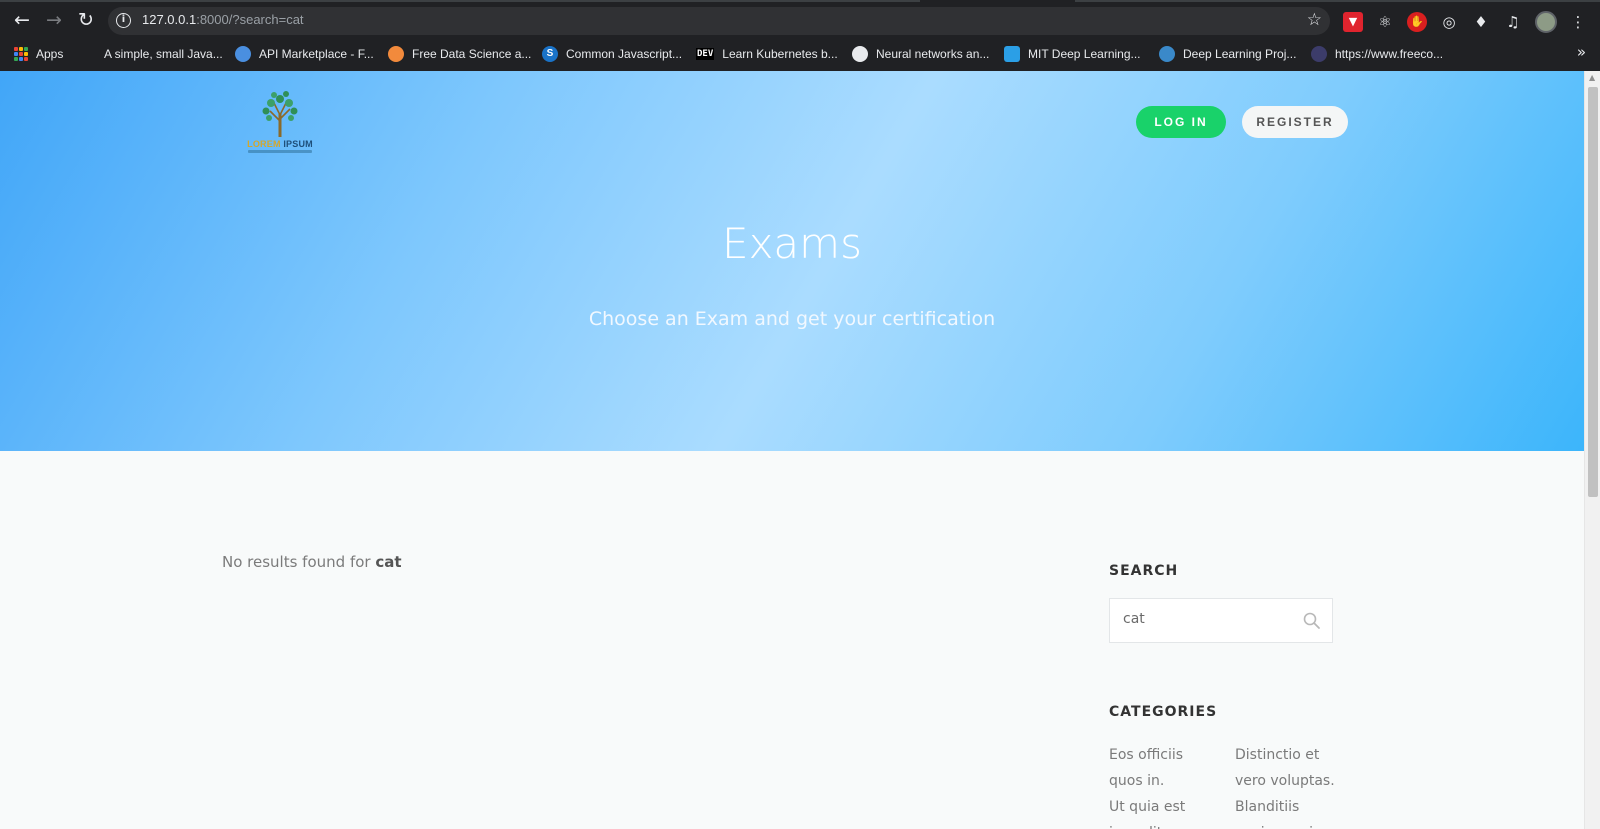 The height and width of the screenshot is (829, 1600). What do you see at coordinates (1163, 712) in the screenshot?
I see `categories-heading: CATEGORIES` at bounding box center [1163, 712].